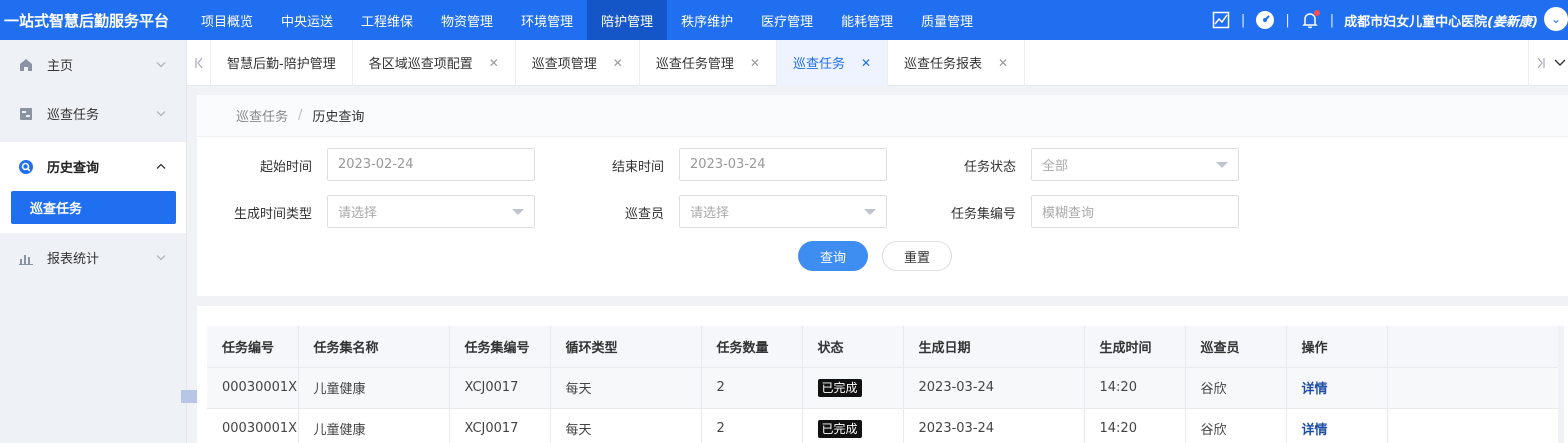  Describe the element at coordinates (1221, 20) in the screenshot. I see `trend-chart-icon` at that location.